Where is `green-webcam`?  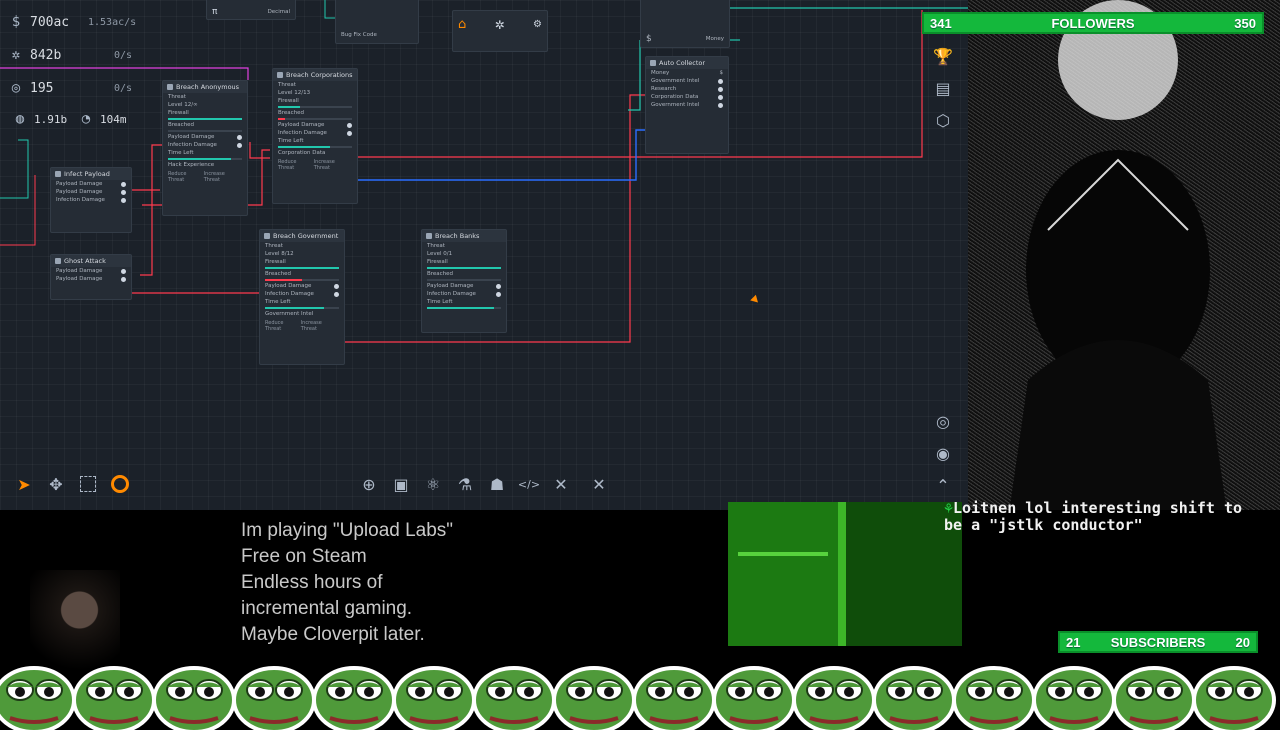
green-webcam is located at coordinates (845, 574).